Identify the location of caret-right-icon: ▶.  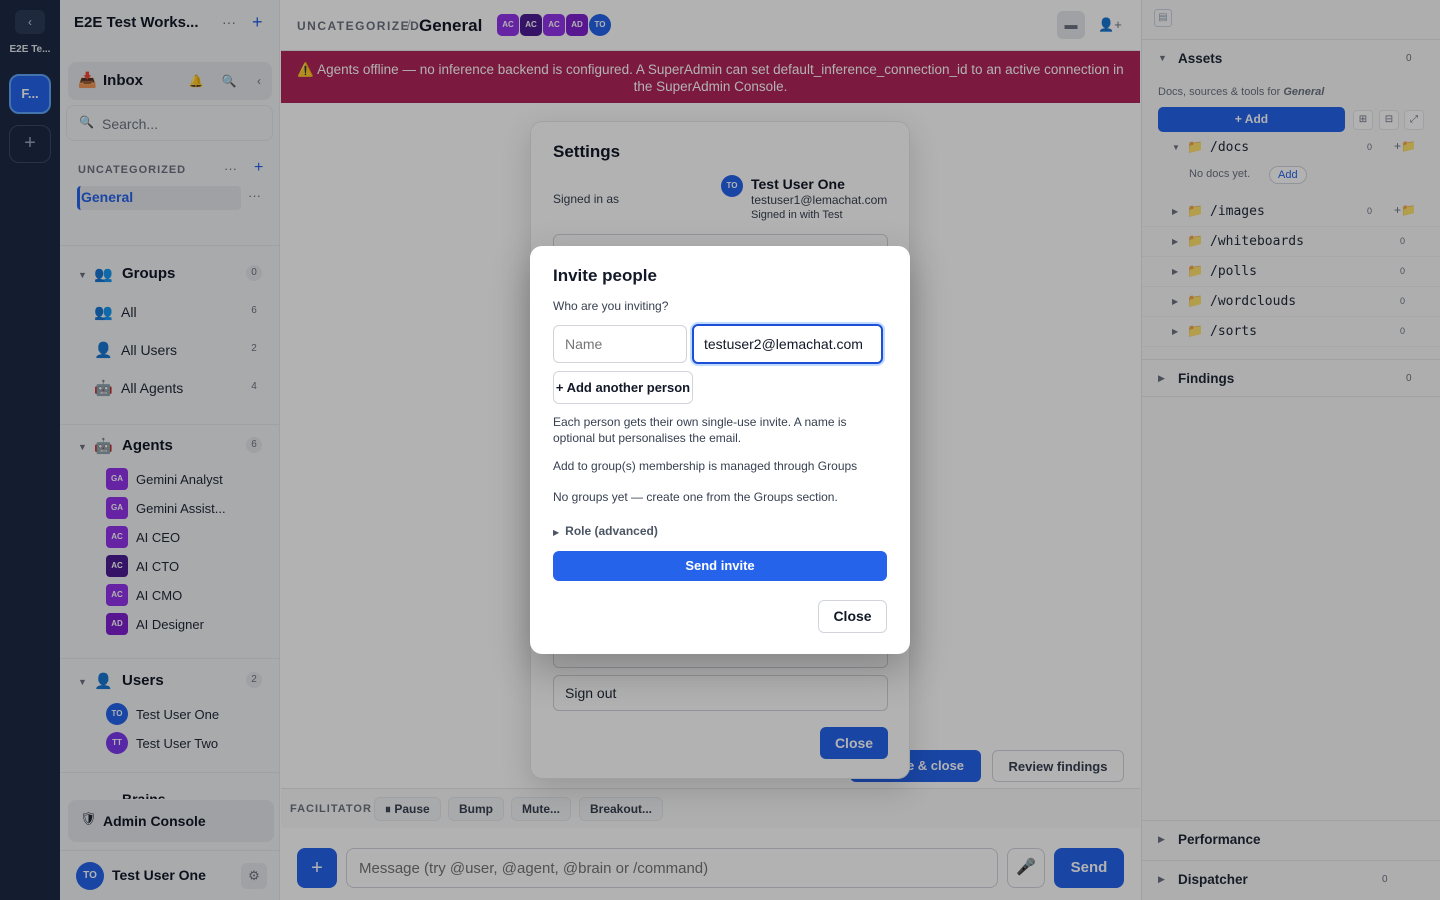
(556, 532).